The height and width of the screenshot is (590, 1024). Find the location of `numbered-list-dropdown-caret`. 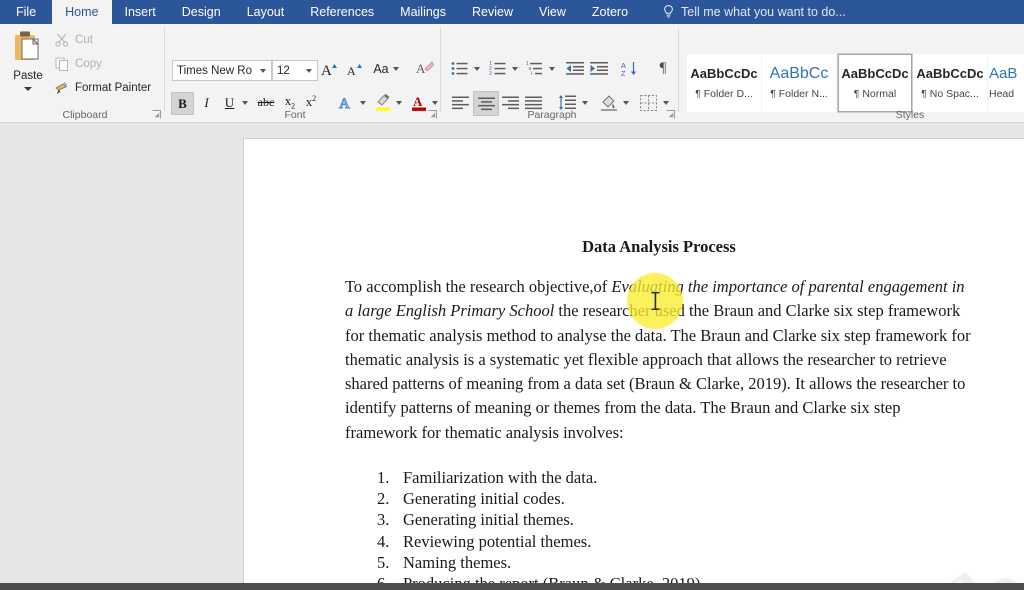

numbered-list-dropdown-caret is located at coordinates (515, 69).